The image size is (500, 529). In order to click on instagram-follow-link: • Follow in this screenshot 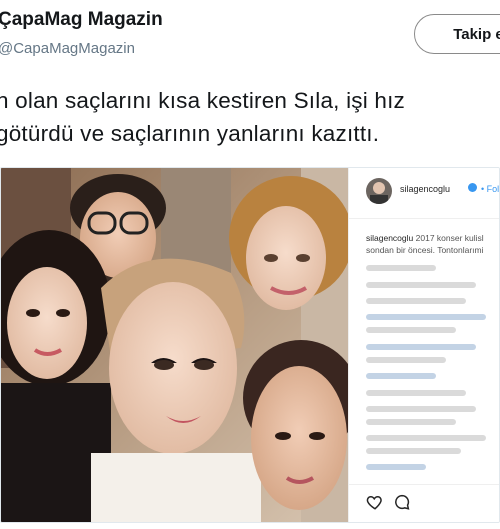, I will do `click(490, 189)`.